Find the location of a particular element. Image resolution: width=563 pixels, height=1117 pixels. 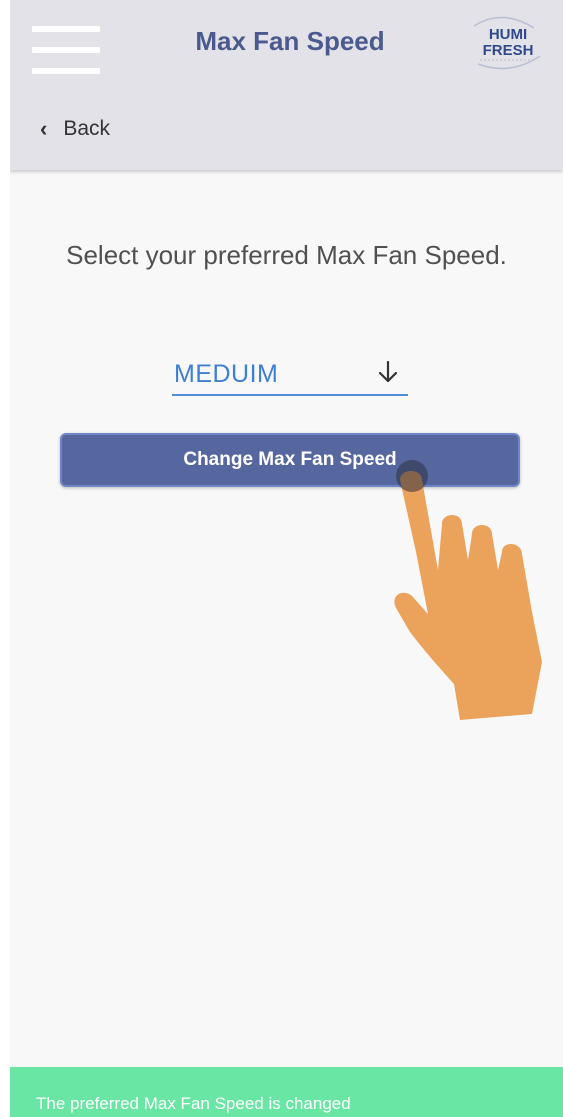

back-button: ‹ Back is located at coordinates (75, 129).